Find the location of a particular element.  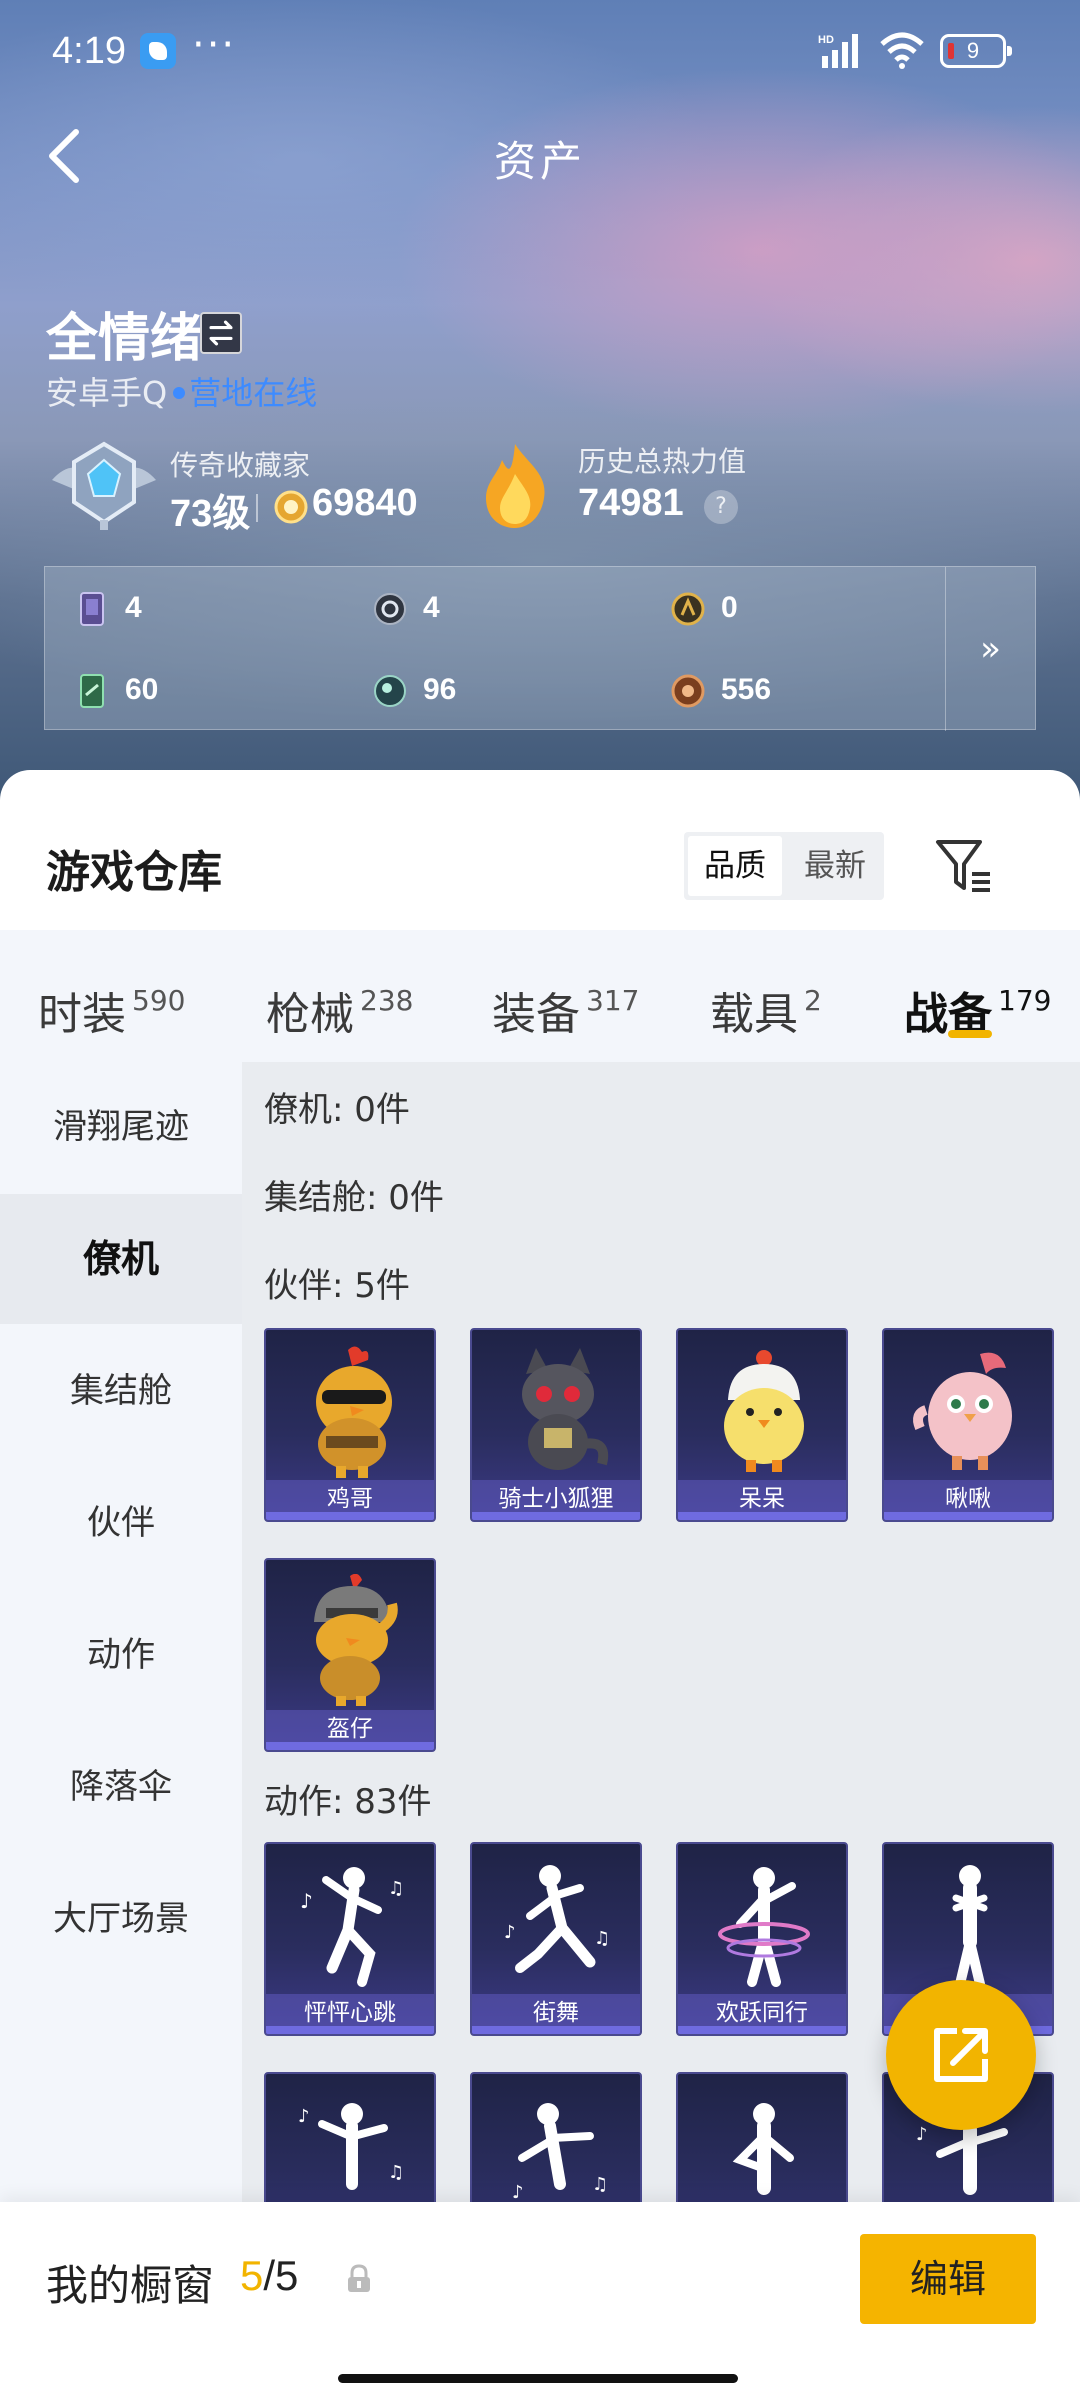

app-notification-icon is located at coordinates (158, 51).